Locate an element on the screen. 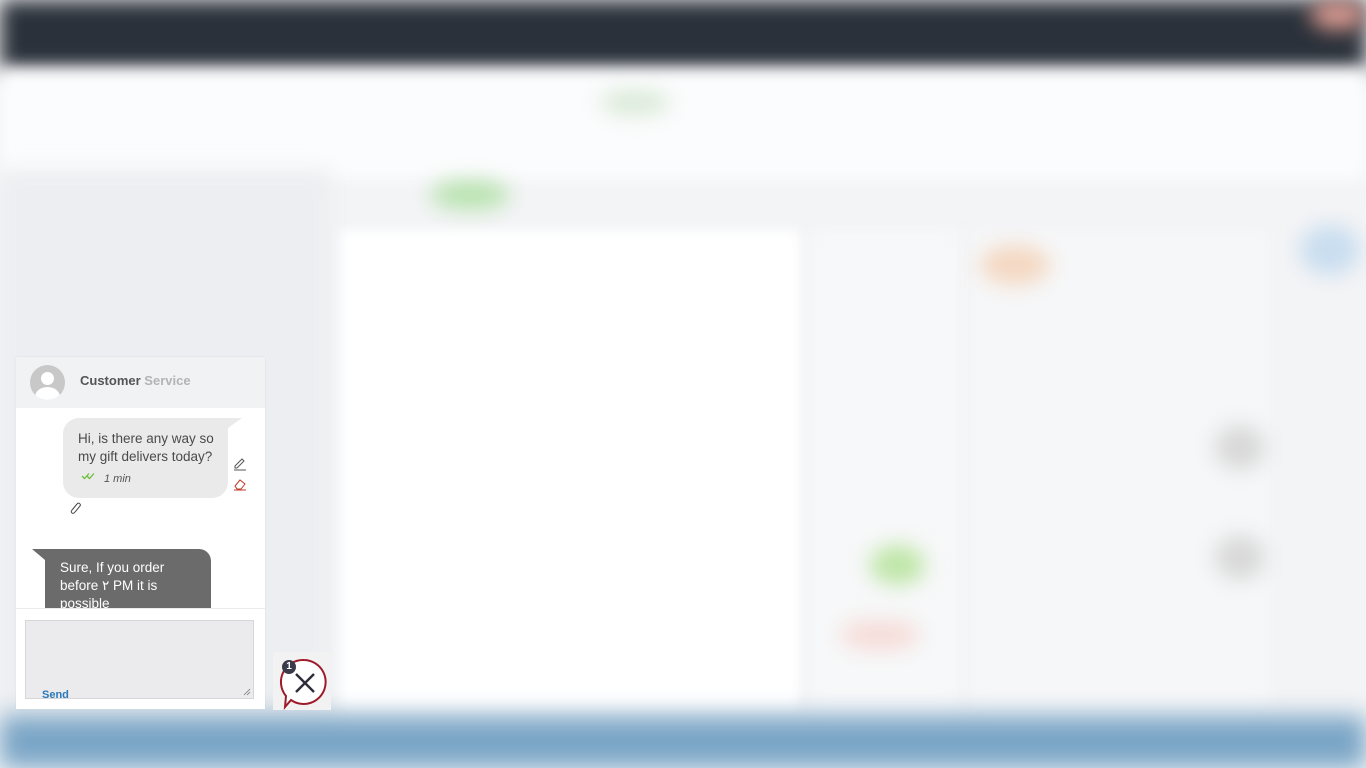 The image size is (1366, 768). bg-right-column is located at coordinates (1120, 470).